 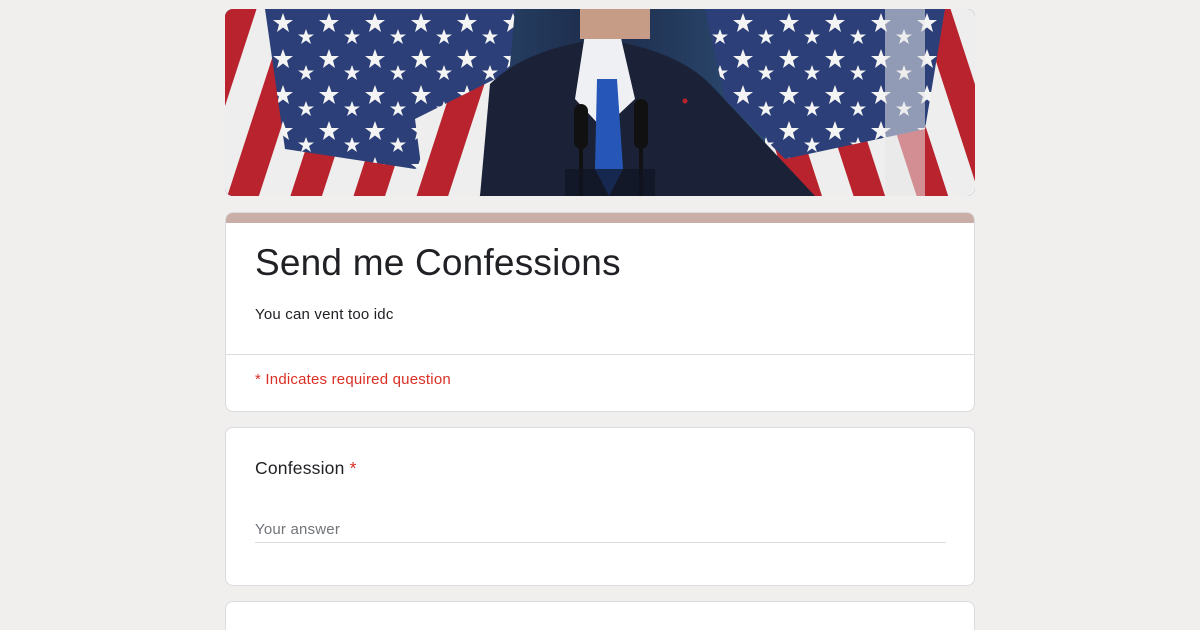 What do you see at coordinates (600, 288) in the screenshot?
I see `title-section: Send me Confessions You can vent too idc` at bounding box center [600, 288].